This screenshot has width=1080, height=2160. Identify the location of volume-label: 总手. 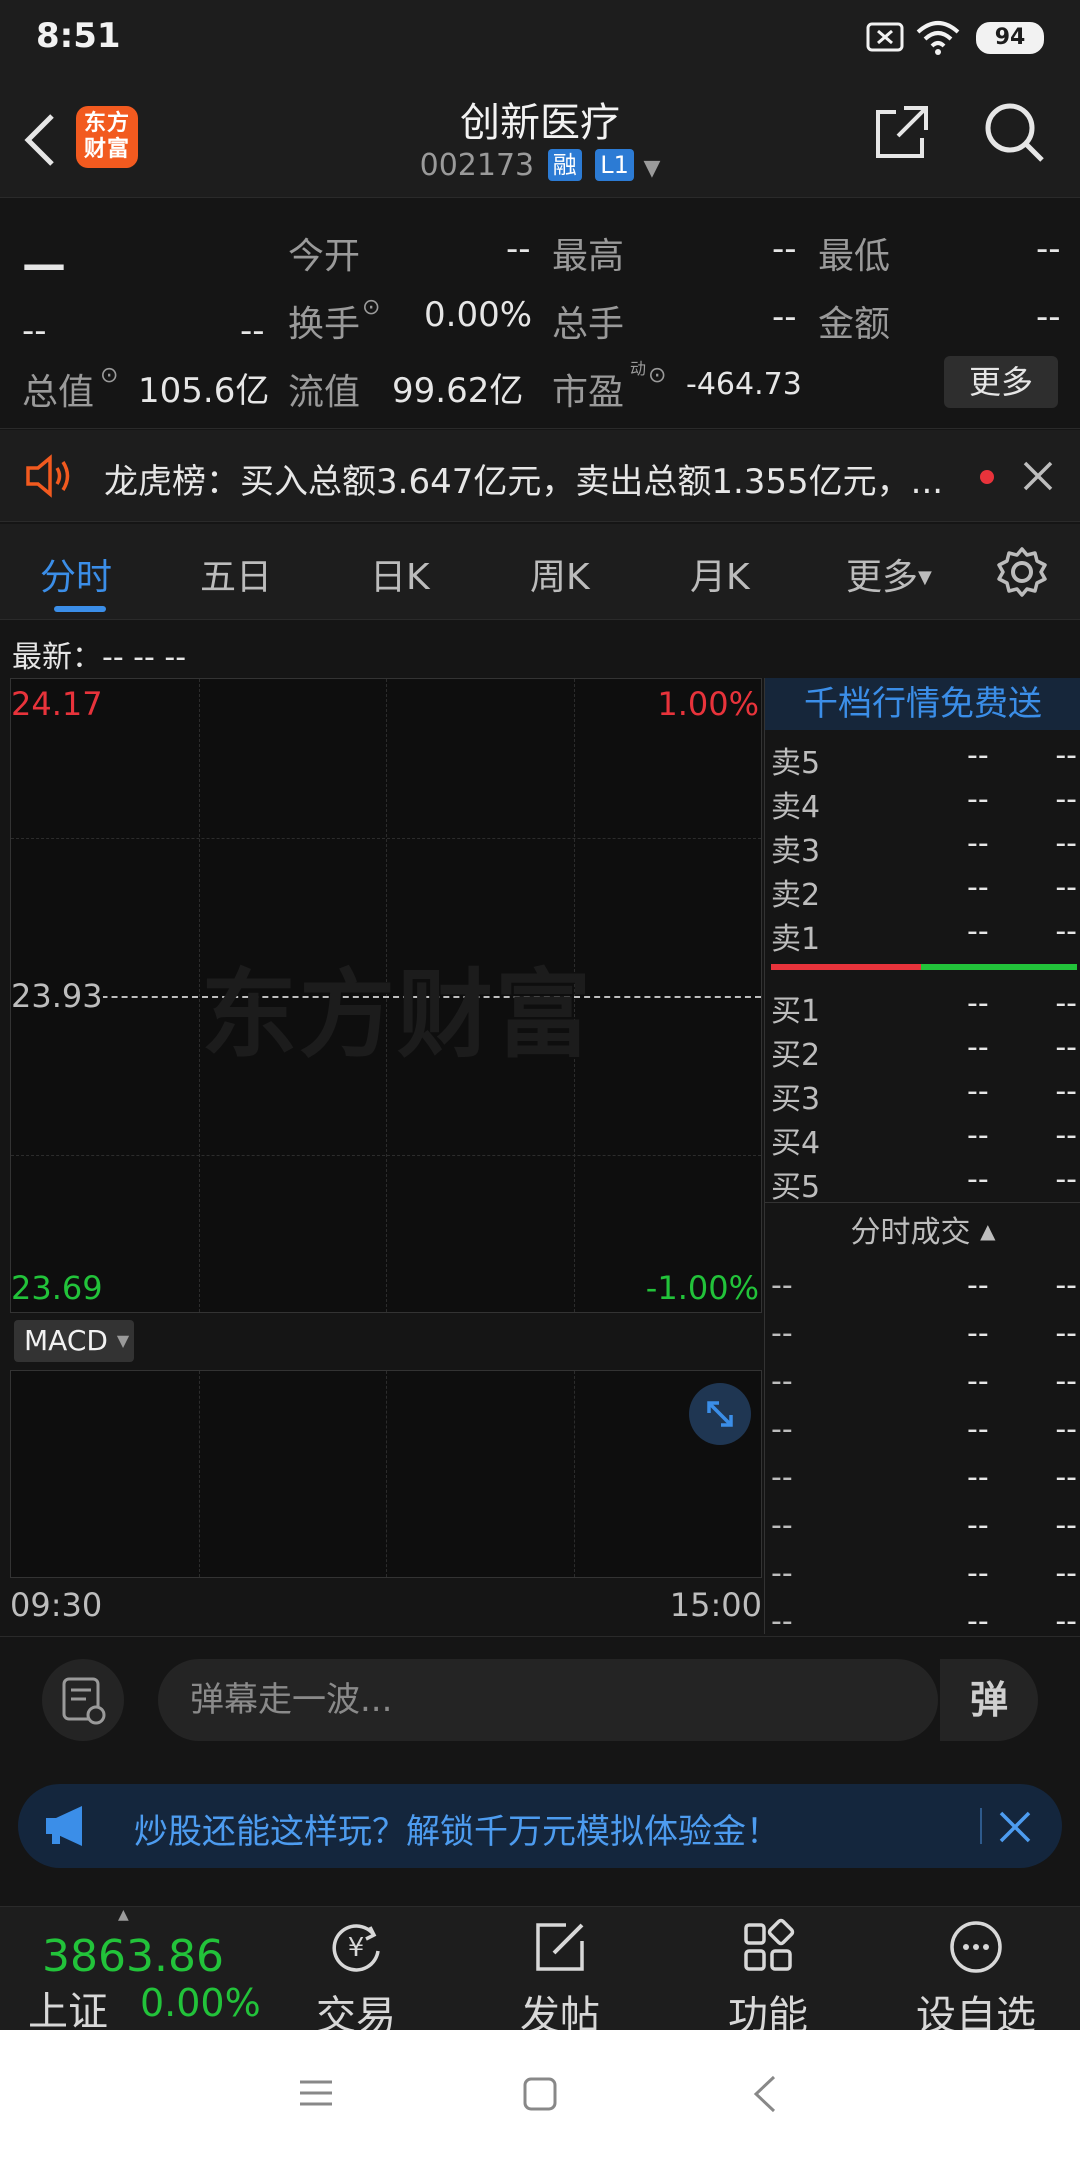
(588, 324).